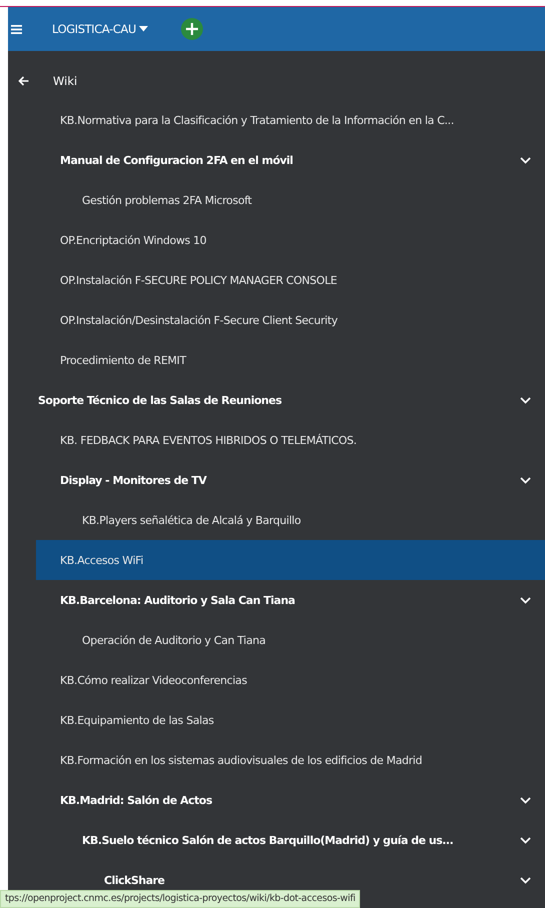 The image size is (545, 908). What do you see at coordinates (198, 280) in the screenshot?
I see `item-label: OP.Instalación F-SECURE POLICY MANAGER CONSOLE` at bounding box center [198, 280].